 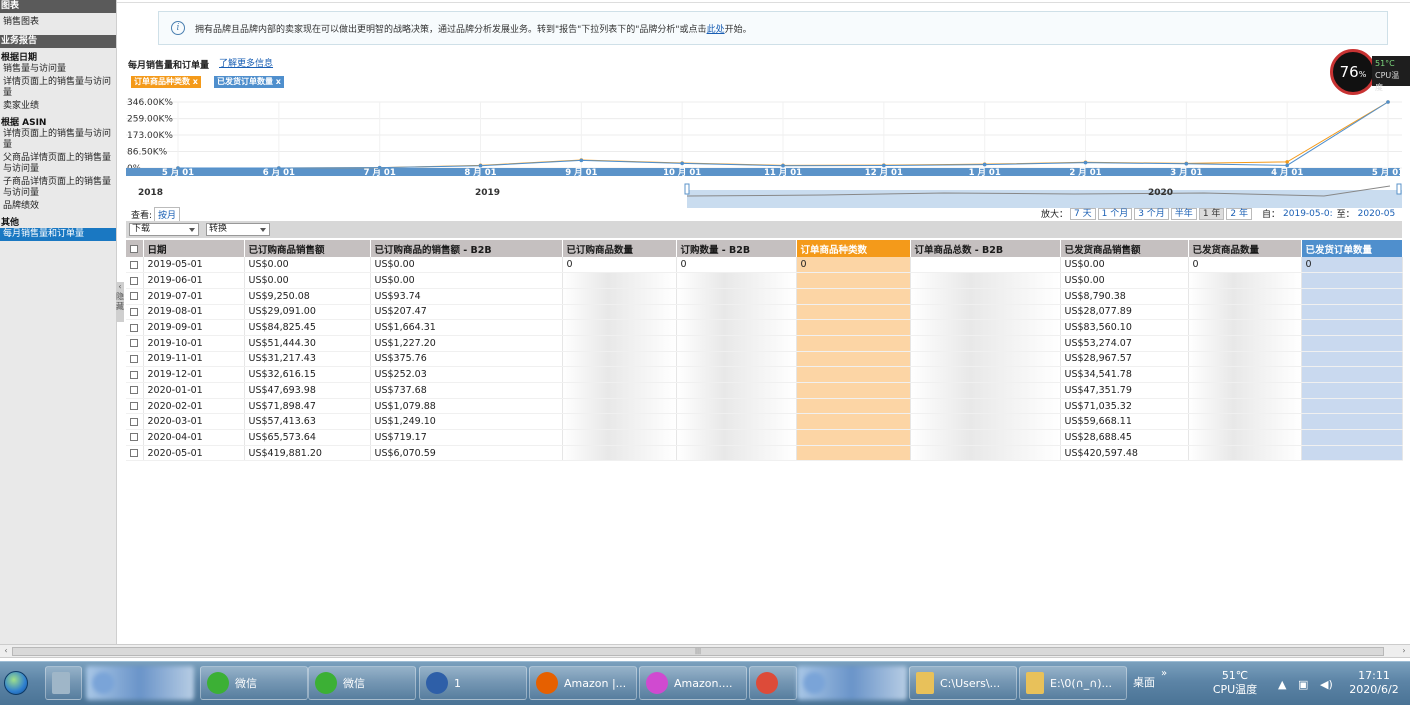 I want to click on column-header: 已订购商品销售额, so click(x=307, y=248).